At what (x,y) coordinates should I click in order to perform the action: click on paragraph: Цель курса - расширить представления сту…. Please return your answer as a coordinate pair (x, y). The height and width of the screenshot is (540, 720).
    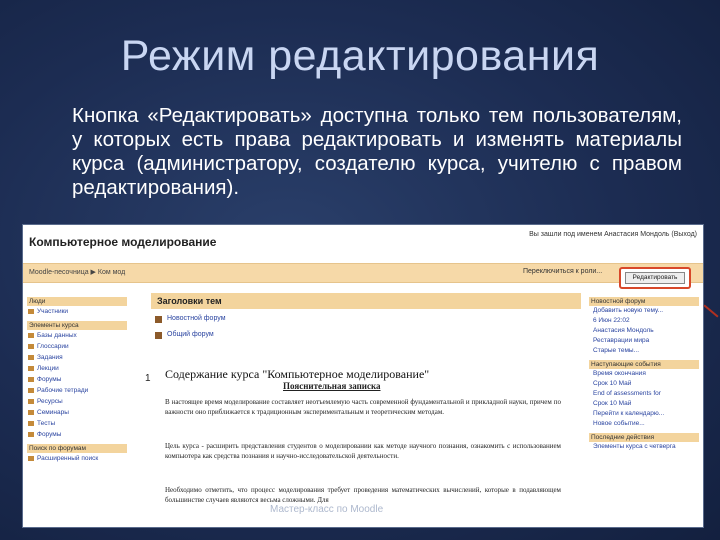
    Looking at the image, I should click on (363, 451).